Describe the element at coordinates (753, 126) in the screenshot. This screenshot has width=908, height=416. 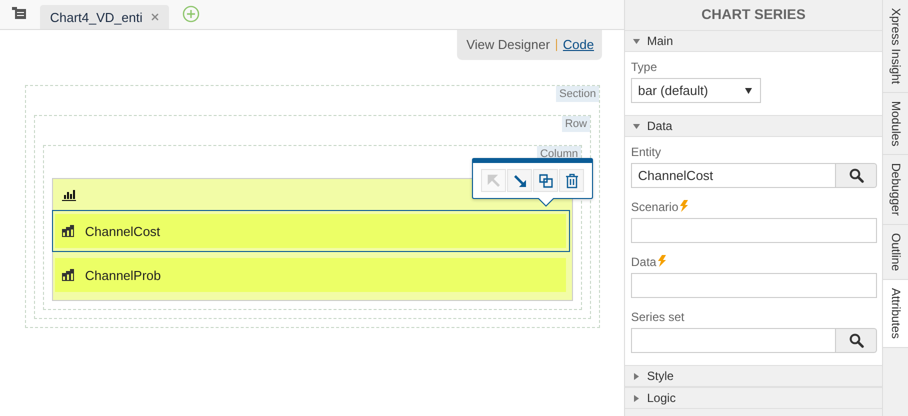
I see `group-header: Data` at that location.